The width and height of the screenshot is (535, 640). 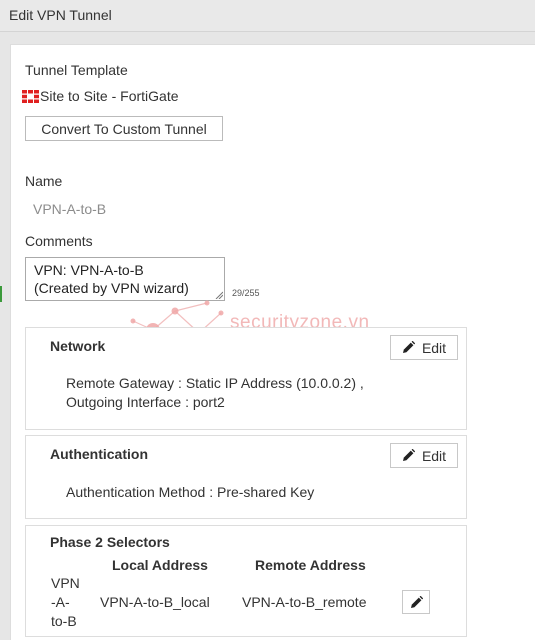 What do you see at coordinates (59, 241) in the screenshot?
I see `comments-label: Comments` at bounding box center [59, 241].